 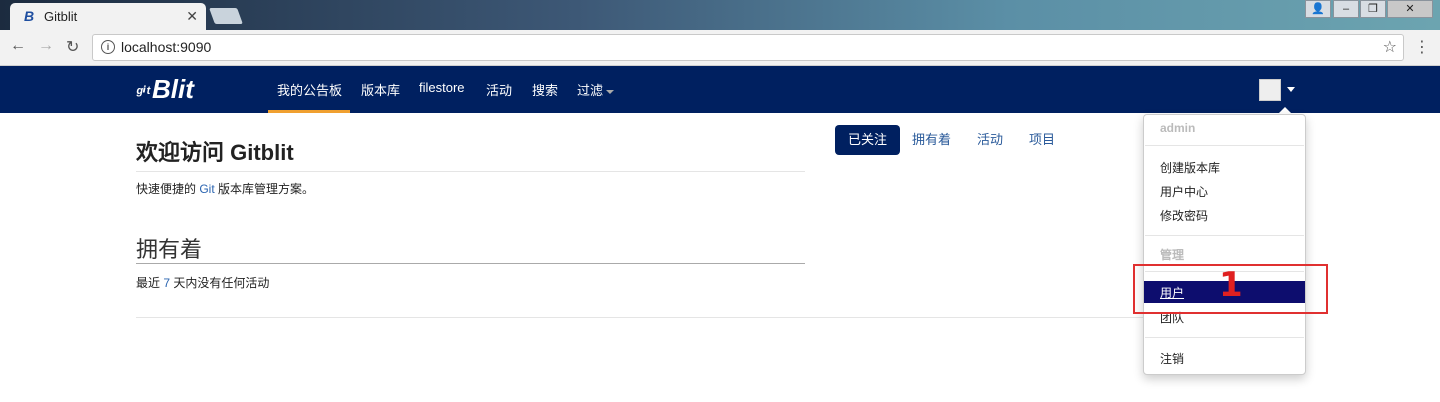 I want to click on menu-item-logout: 注销, so click(x=1172, y=358).